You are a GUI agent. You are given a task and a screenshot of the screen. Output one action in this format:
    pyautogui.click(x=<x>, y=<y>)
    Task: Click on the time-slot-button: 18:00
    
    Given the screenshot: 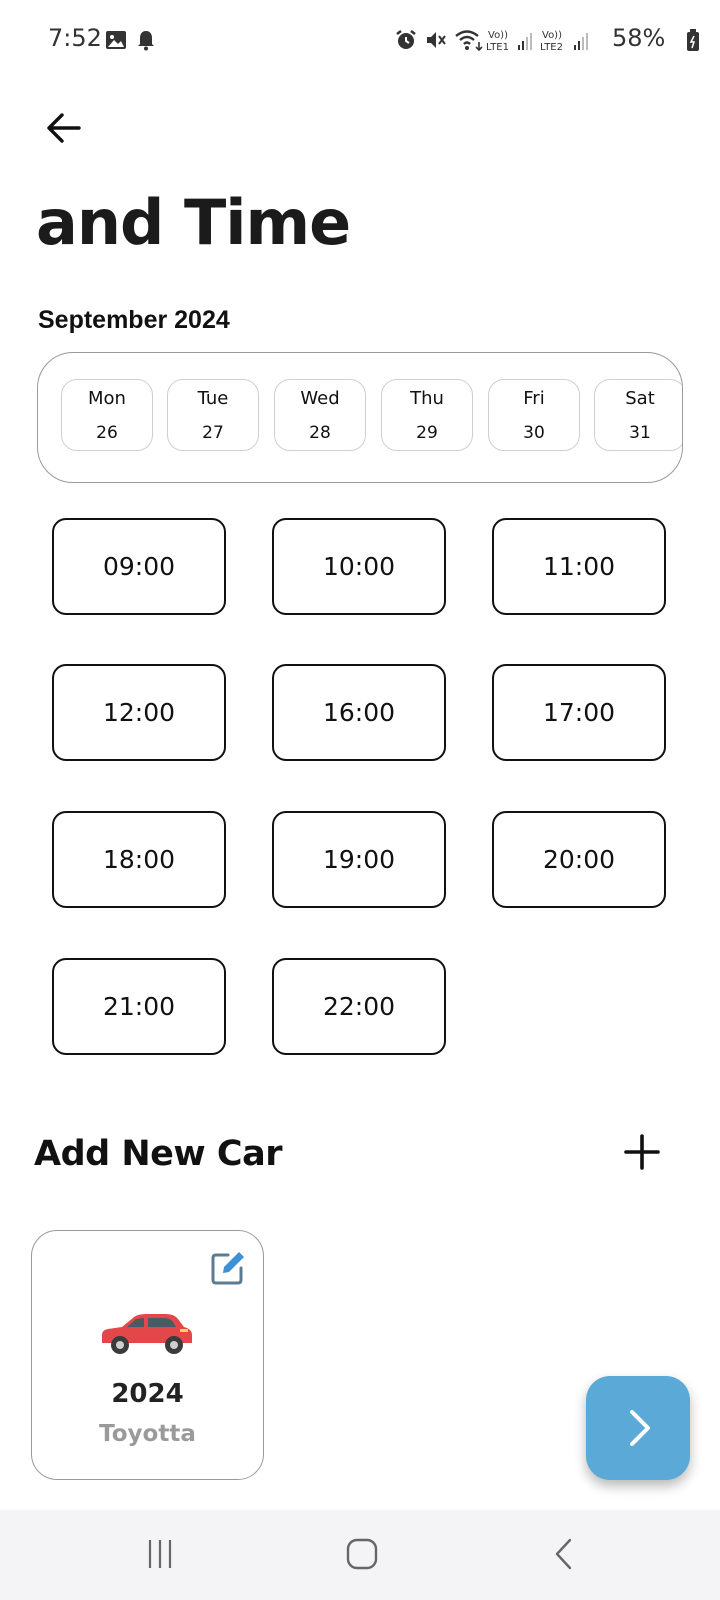 What is the action you would take?
    pyautogui.click(x=139, y=859)
    